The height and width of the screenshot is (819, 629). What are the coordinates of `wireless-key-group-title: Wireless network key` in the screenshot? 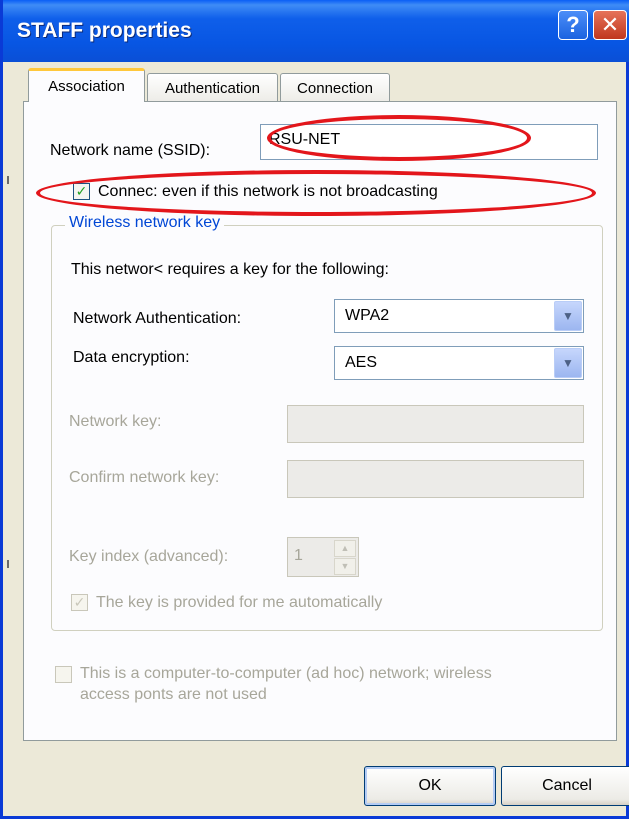 It's located at (145, 223).